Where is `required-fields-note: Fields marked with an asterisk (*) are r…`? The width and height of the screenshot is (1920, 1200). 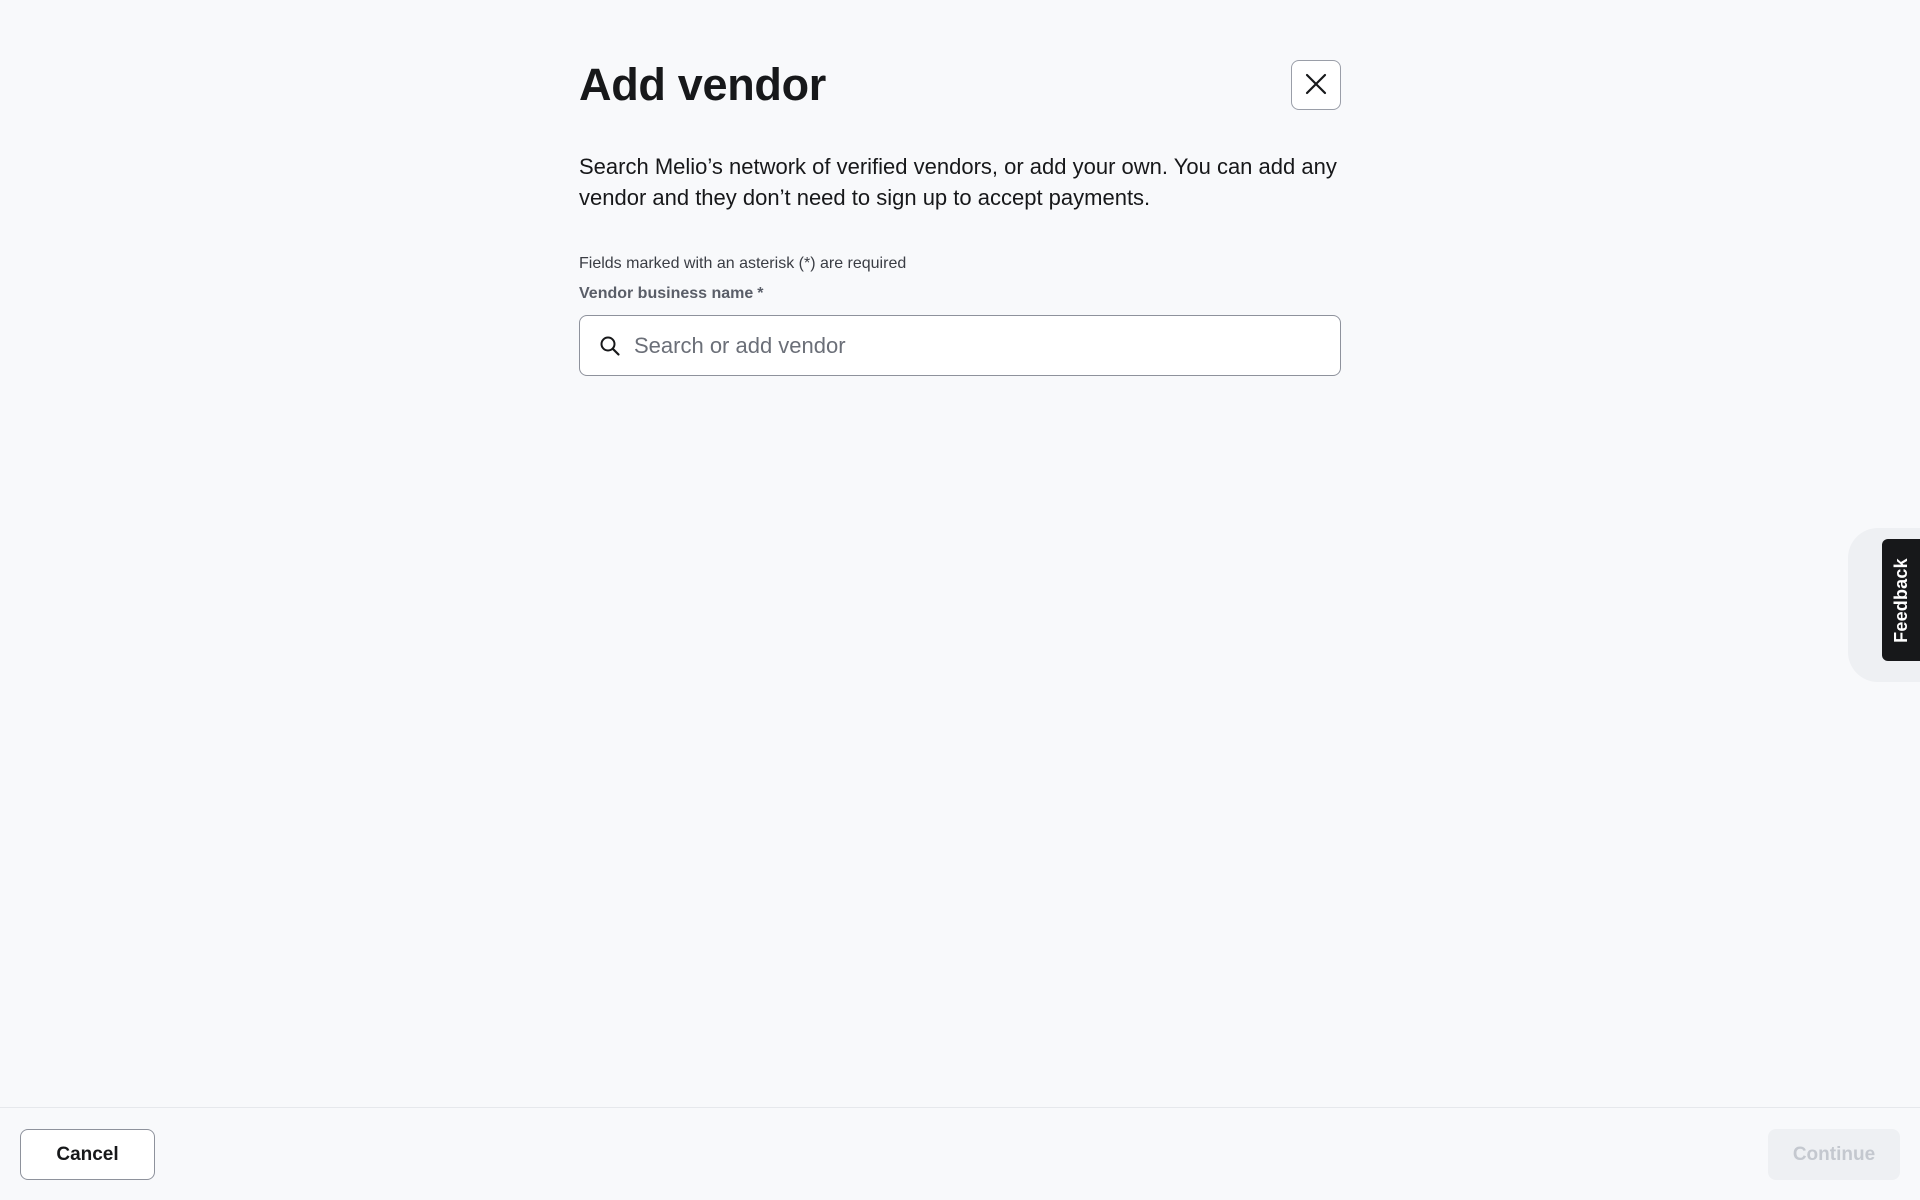 required-fields-note: Fields marked with an asterisk (*) are r… is located at coordinates (743, 263).